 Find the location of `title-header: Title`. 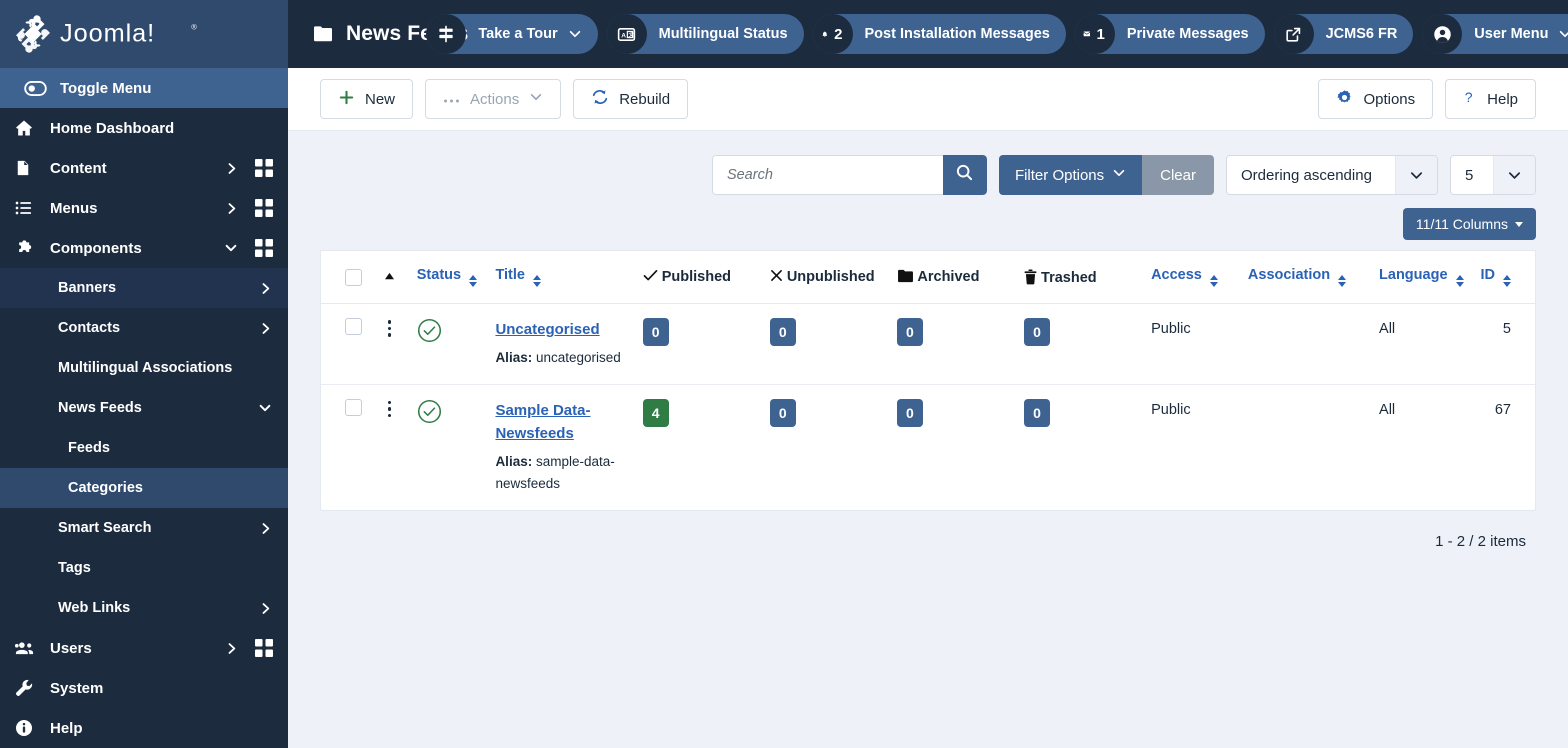

title-header: Title is located at coordinates (563, 277).